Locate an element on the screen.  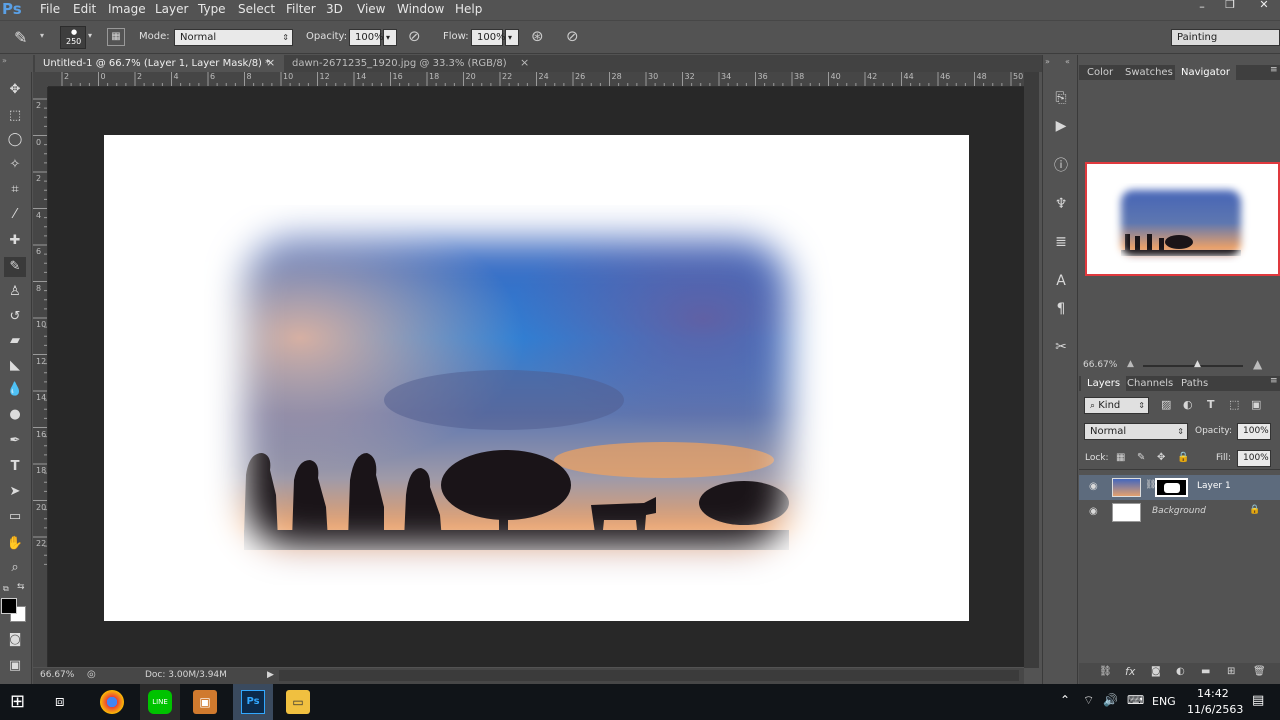
tool-presets-icon: ✂ is located at coordinates (1061, 347).